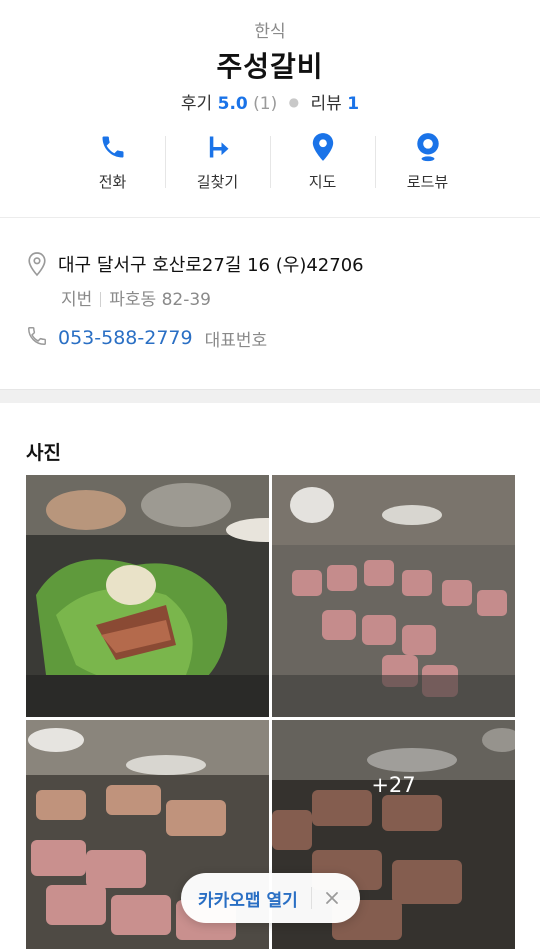 The image size is (540, 949). Describe the element at coordinates (322, 182) in the screenshot. I see `map-label: 지도` at that location.